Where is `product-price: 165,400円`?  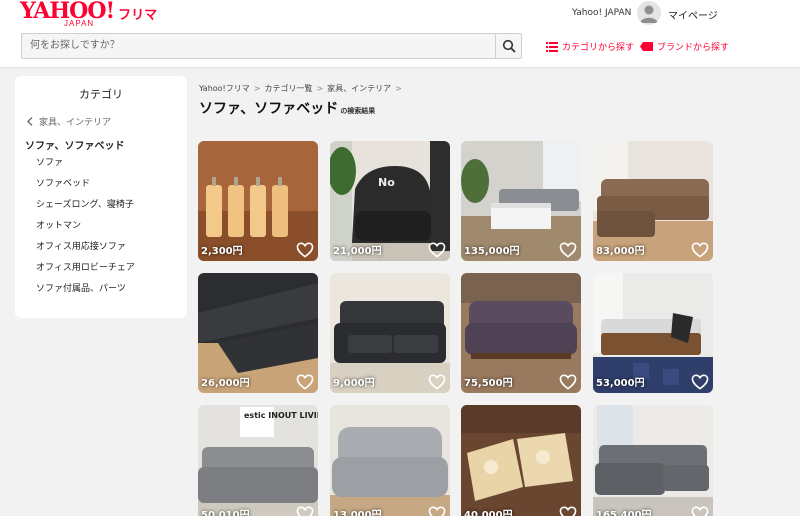
product-price: 165,400円 is located at coordinates (624, 513).